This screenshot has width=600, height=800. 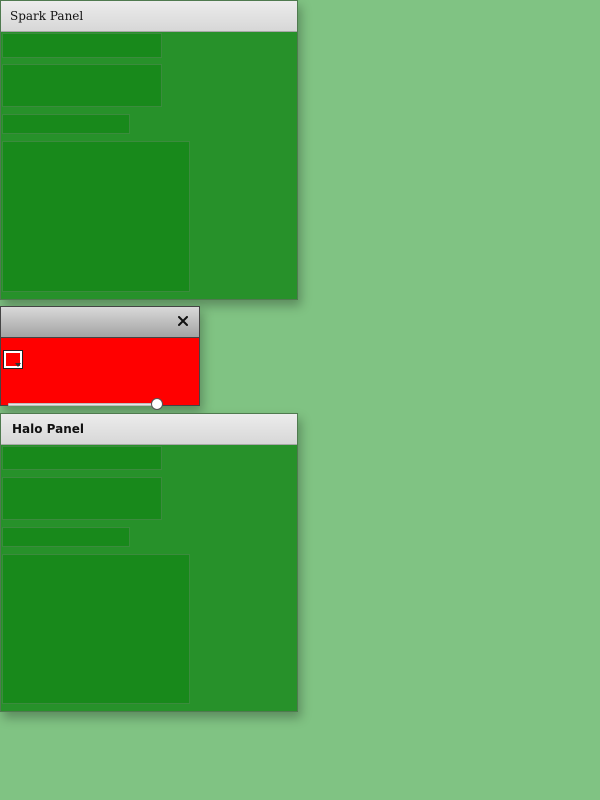 I want to click on color-picker, so click(x=13, y=359).